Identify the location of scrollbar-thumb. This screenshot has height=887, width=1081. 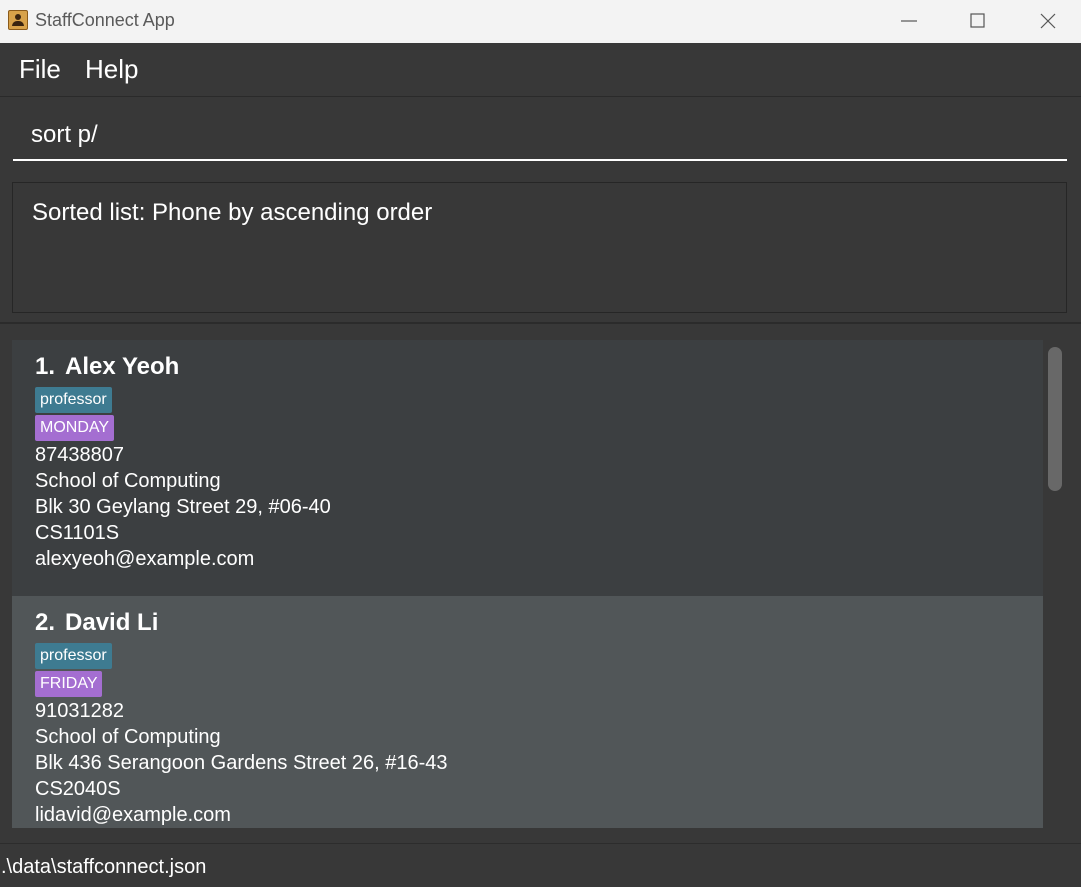
(1055, 419).